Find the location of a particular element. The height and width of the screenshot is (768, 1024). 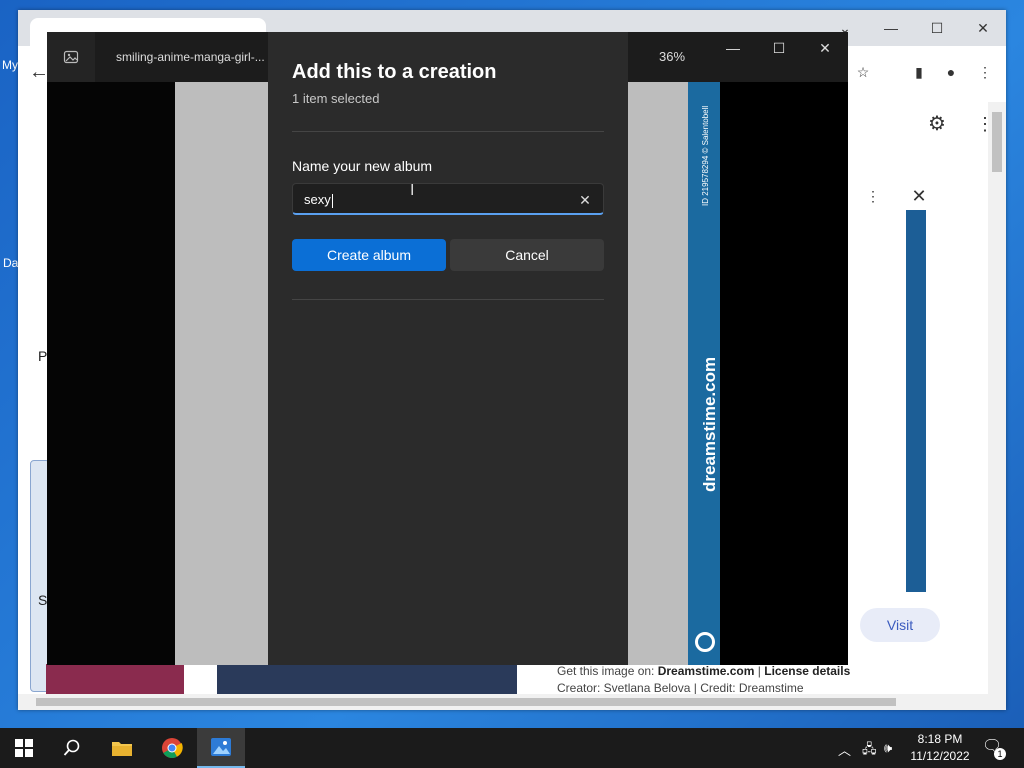

photo-canvas-margin is located at coordinates (111, 373).